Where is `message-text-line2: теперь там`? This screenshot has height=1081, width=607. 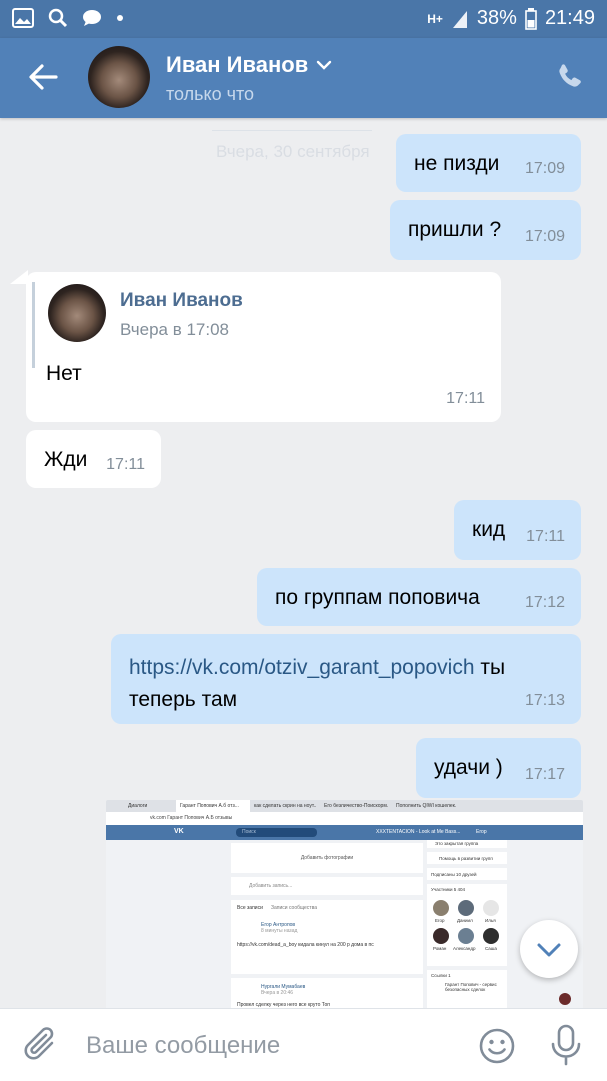
message-text-line2: теперь там is located at coordinates (183, 699).